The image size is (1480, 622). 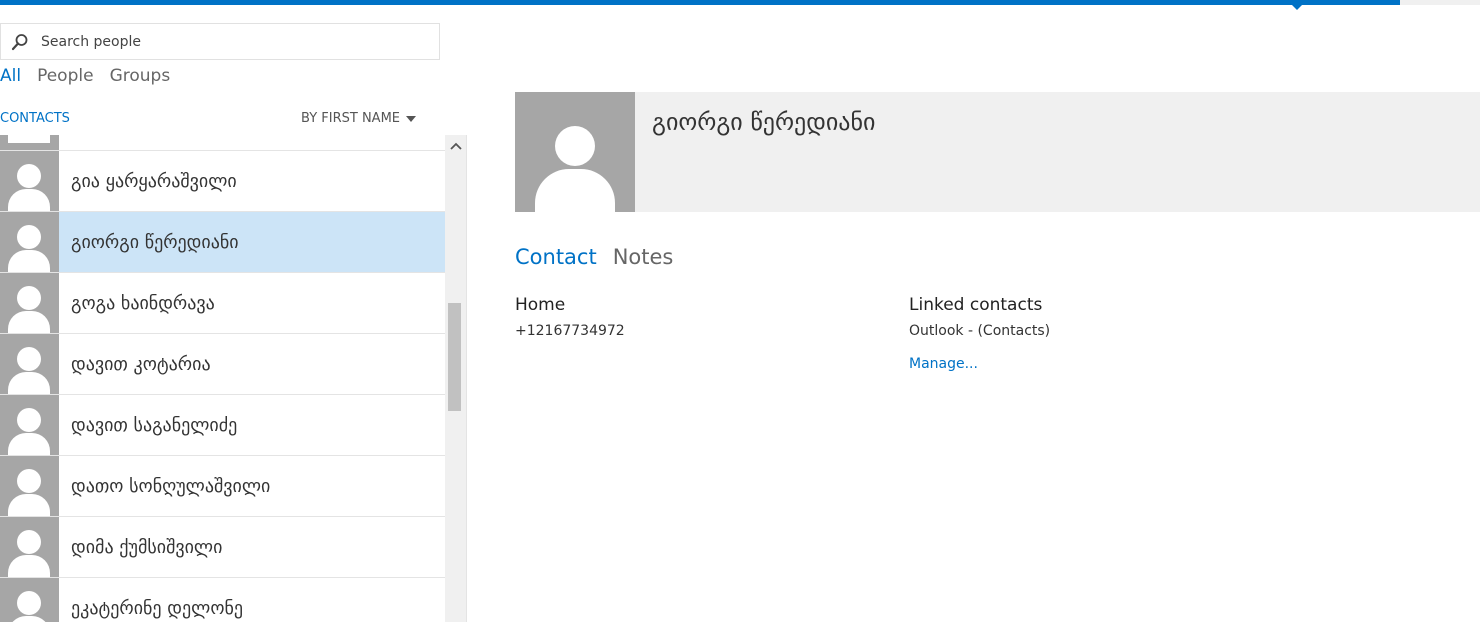 What do you see at coordinates (602, 257) in the screenshot?
I see `detail-tabs: Contact Notes` at bounding box center [602, 257].